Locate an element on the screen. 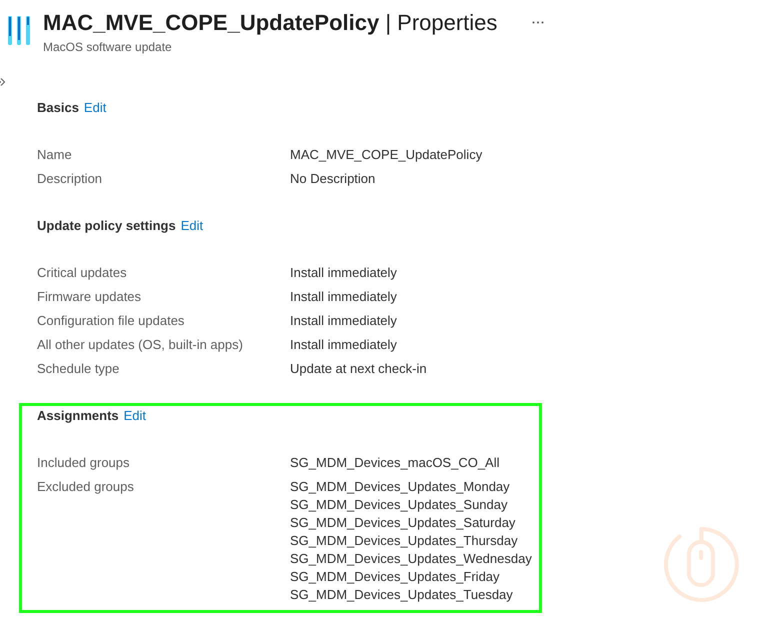 This screenshot has height=628, width=765. field-label: Schedule type is located at coordinates (78, 369).